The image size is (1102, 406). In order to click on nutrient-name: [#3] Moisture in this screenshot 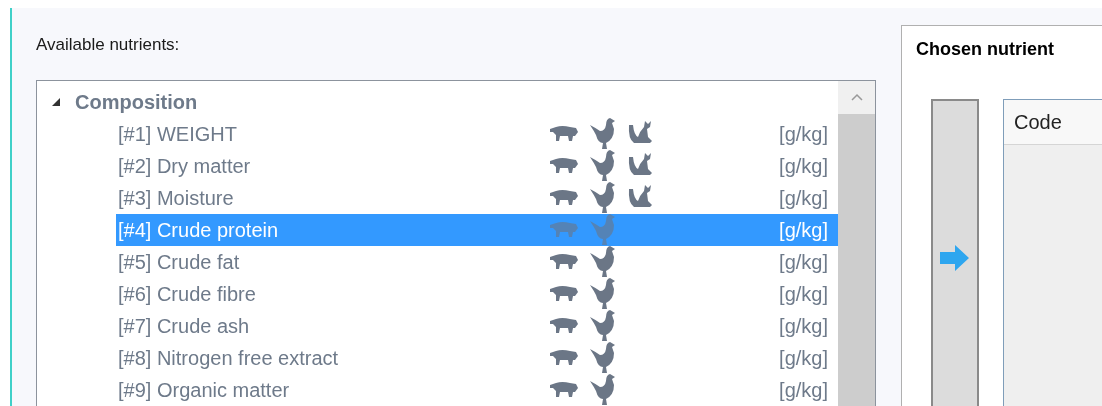, I will do `click(176, 198)`.